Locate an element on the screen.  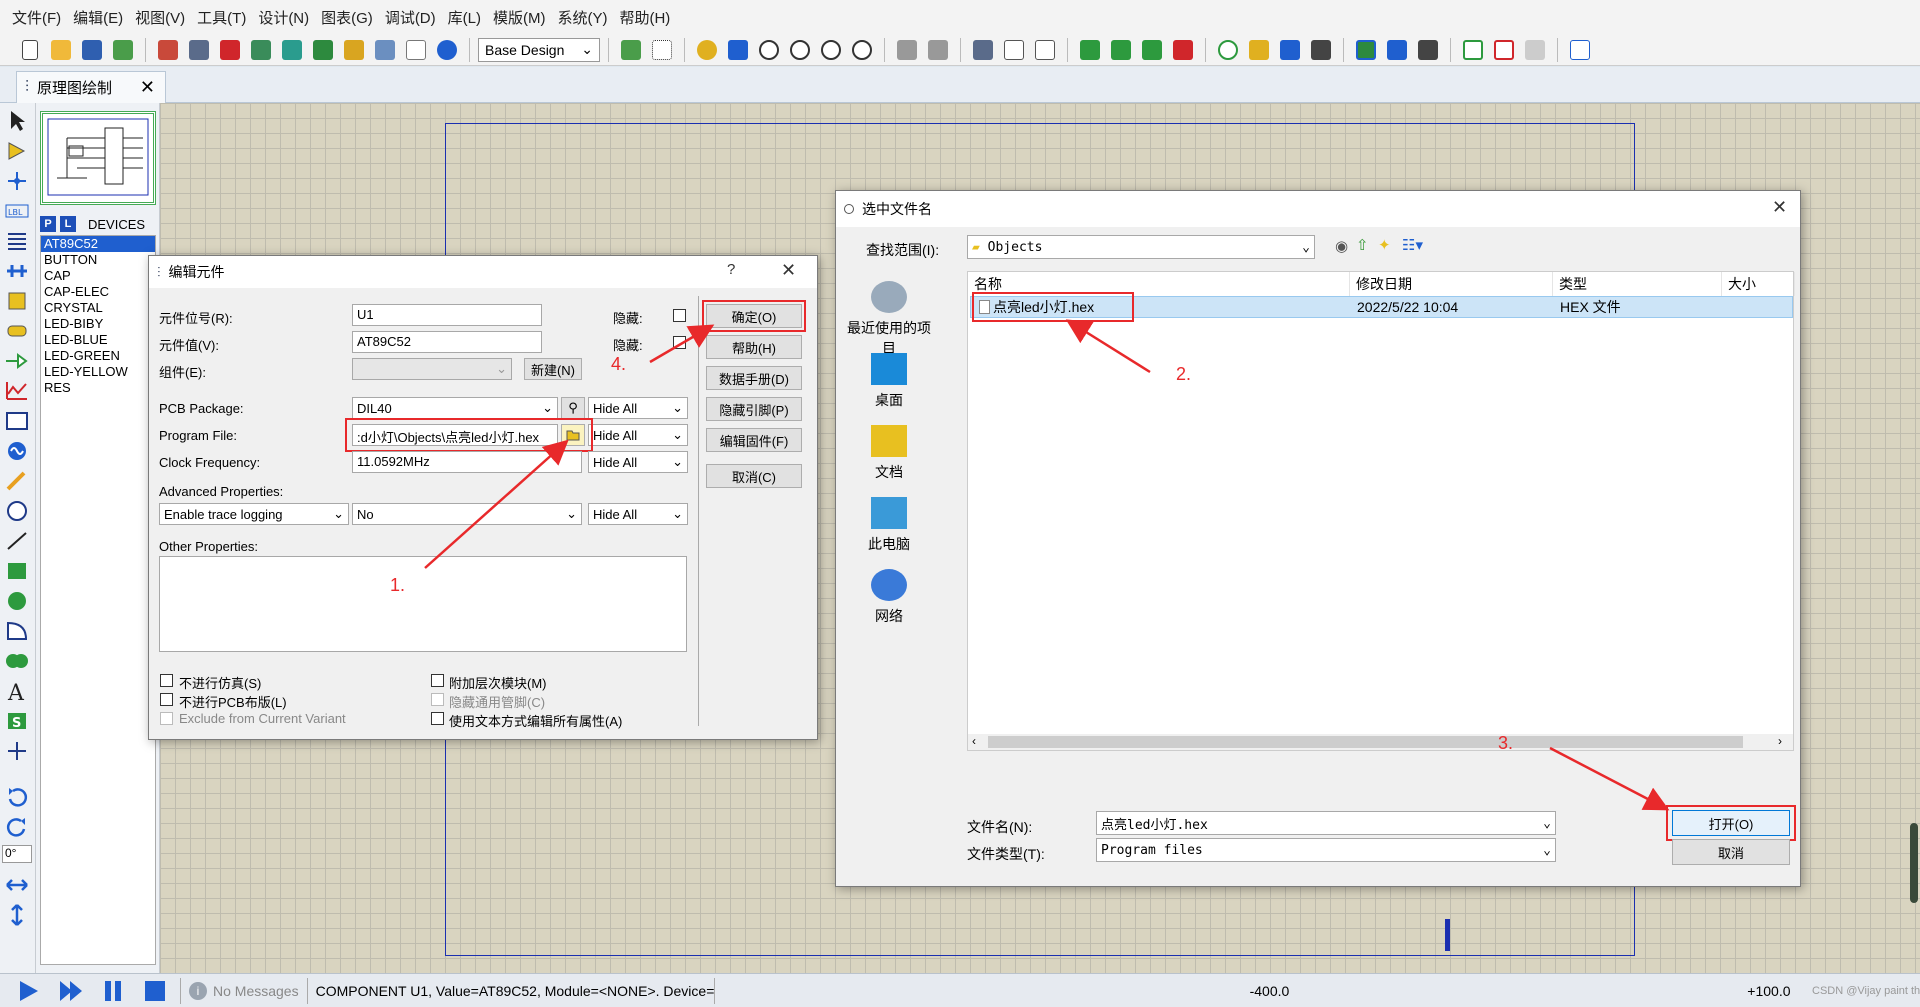
block-delete-icon is located at coordinates (1183, 50).